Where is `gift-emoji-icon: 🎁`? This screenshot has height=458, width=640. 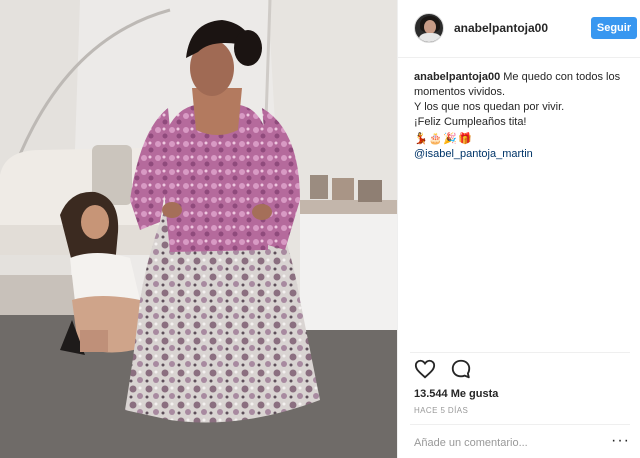
gift-emoji-icon: 🎁 is located at coordinates (465, 139).